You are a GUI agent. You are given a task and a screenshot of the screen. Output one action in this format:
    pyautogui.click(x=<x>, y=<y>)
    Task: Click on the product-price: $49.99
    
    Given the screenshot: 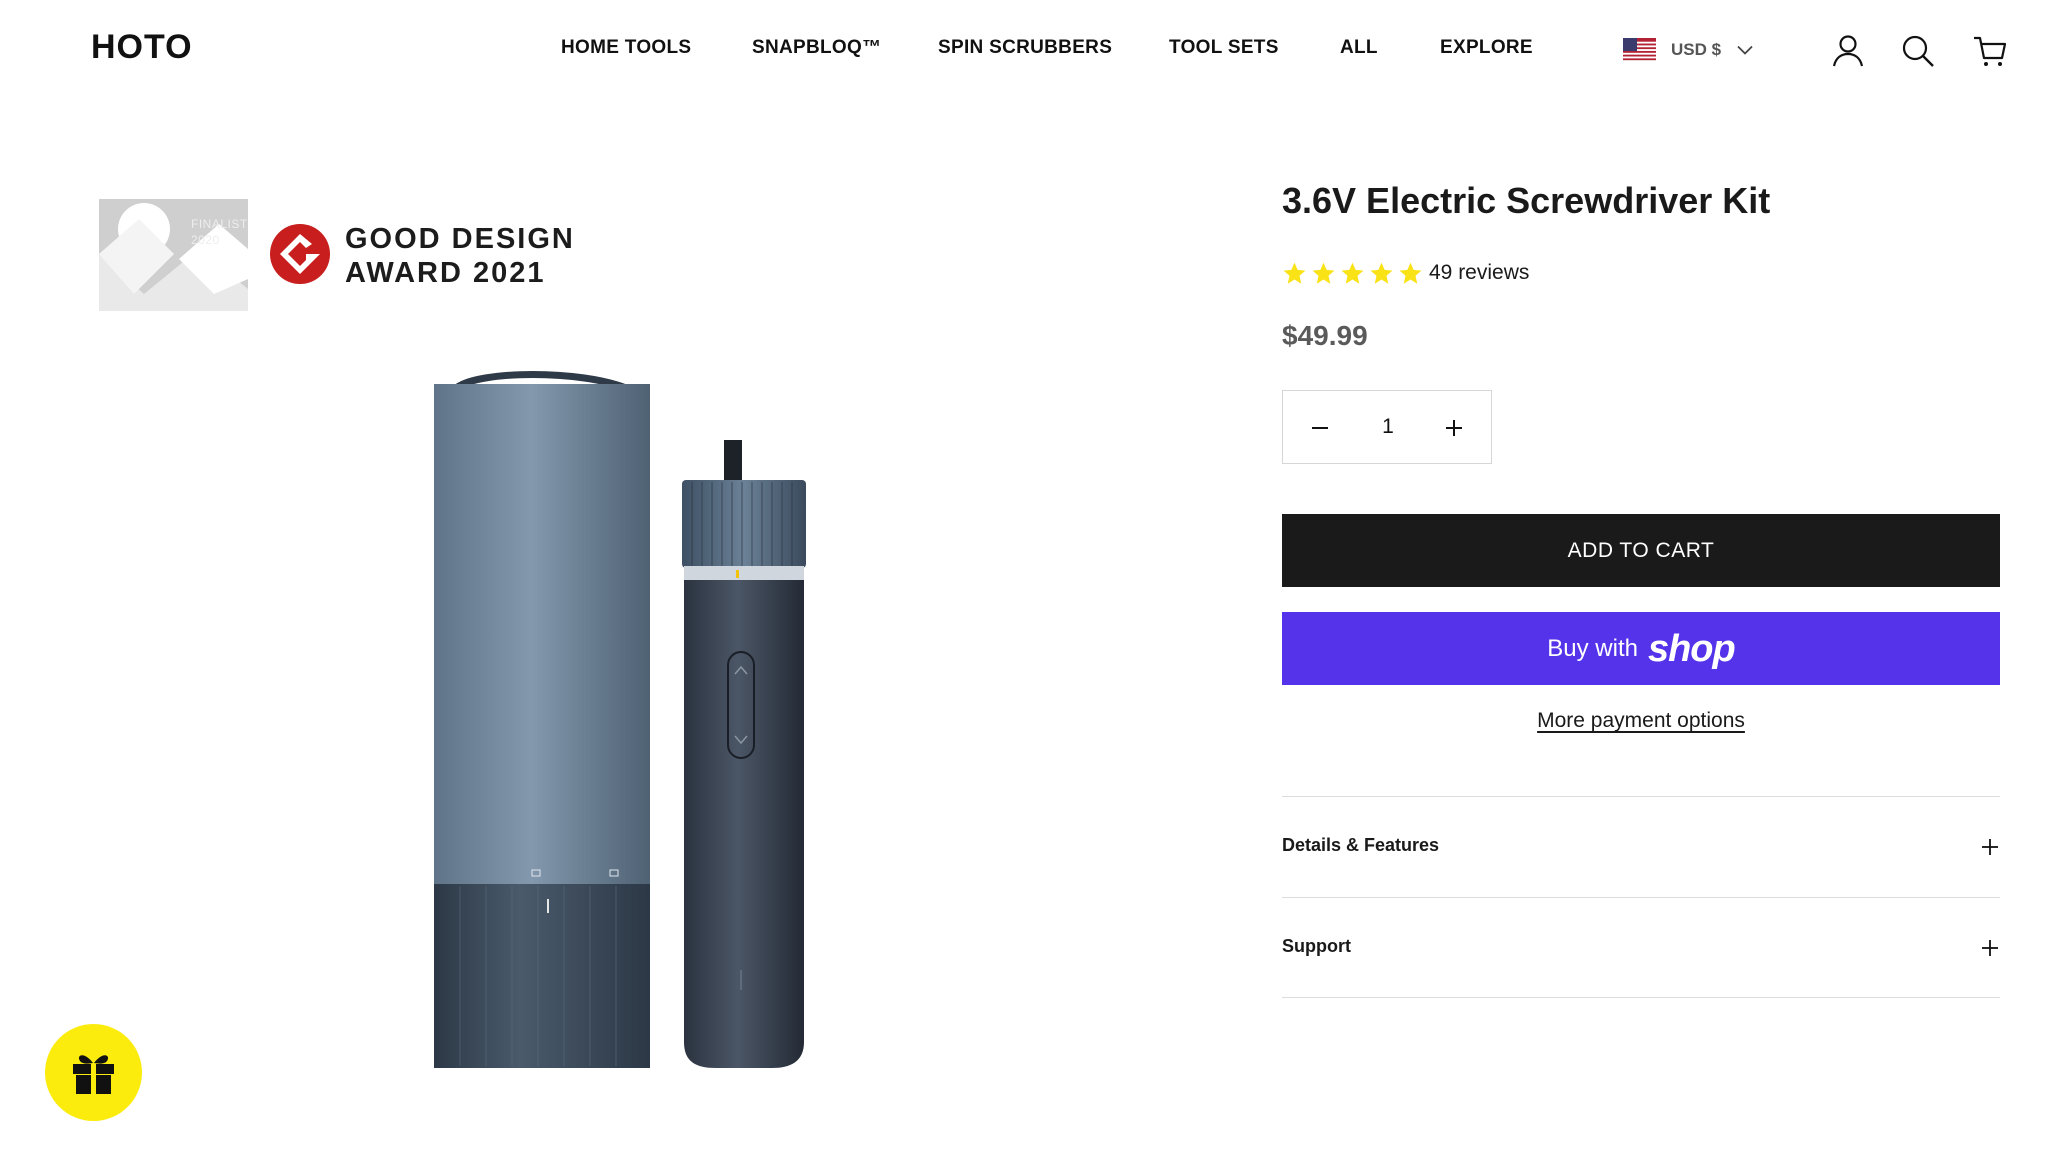 What is the action you would take?
    pyautogui.click(x=1325, y=335)
    